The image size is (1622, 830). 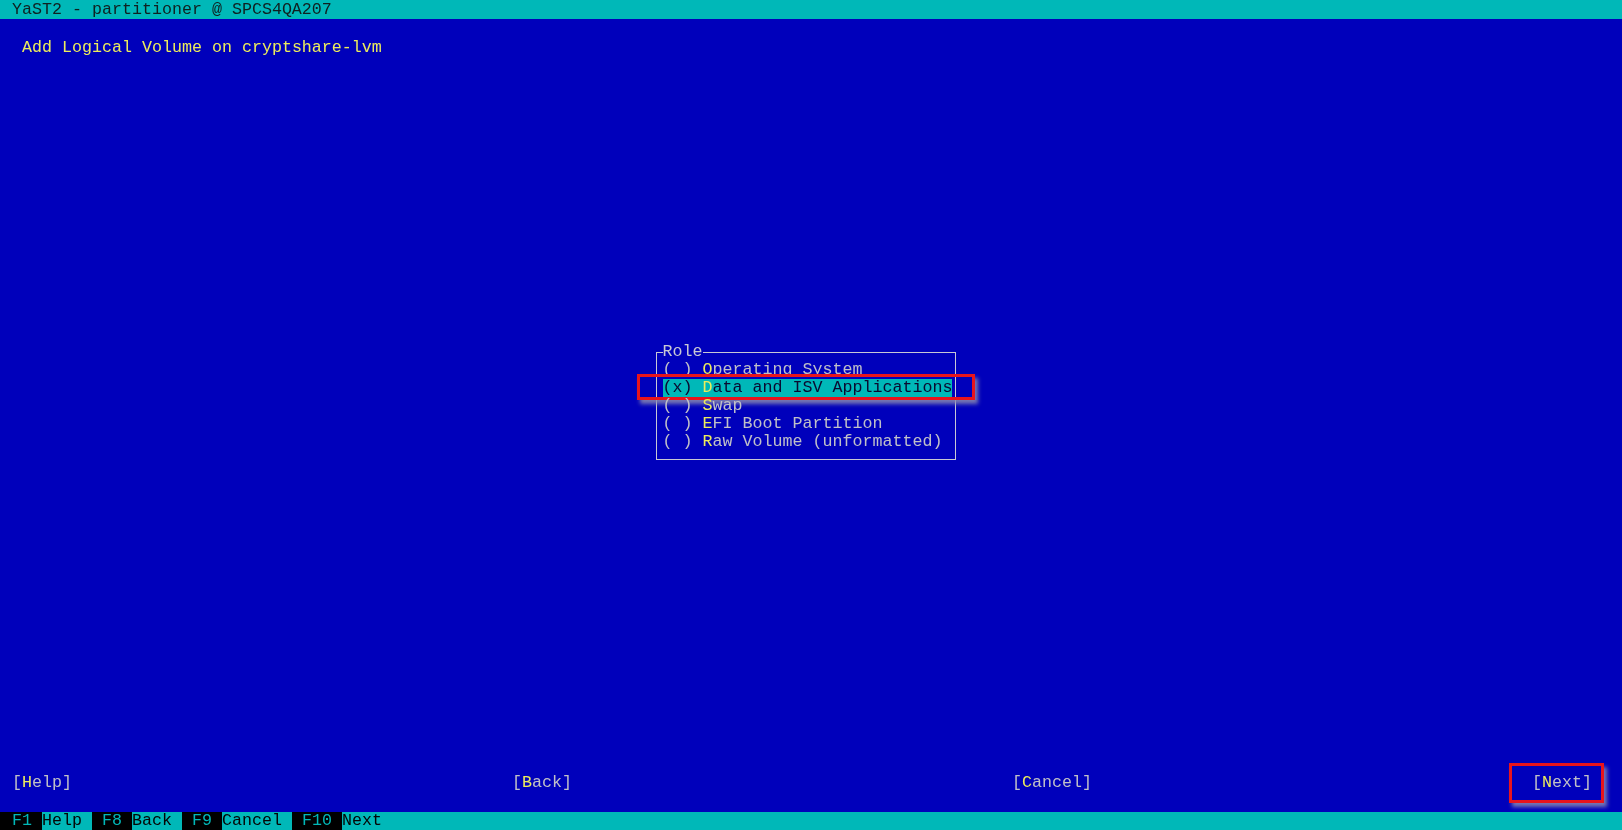 I want to click on radio-option: ( ) EFI Boot Partition, so click(x=772, y=424).